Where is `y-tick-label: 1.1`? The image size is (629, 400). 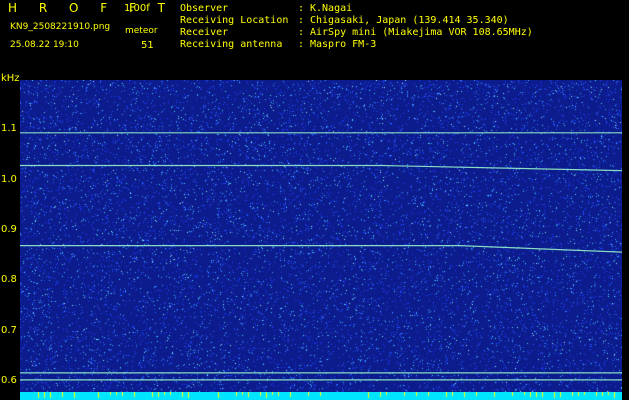
y-tick-label: 1.1 is located at coordinates (9, 129).